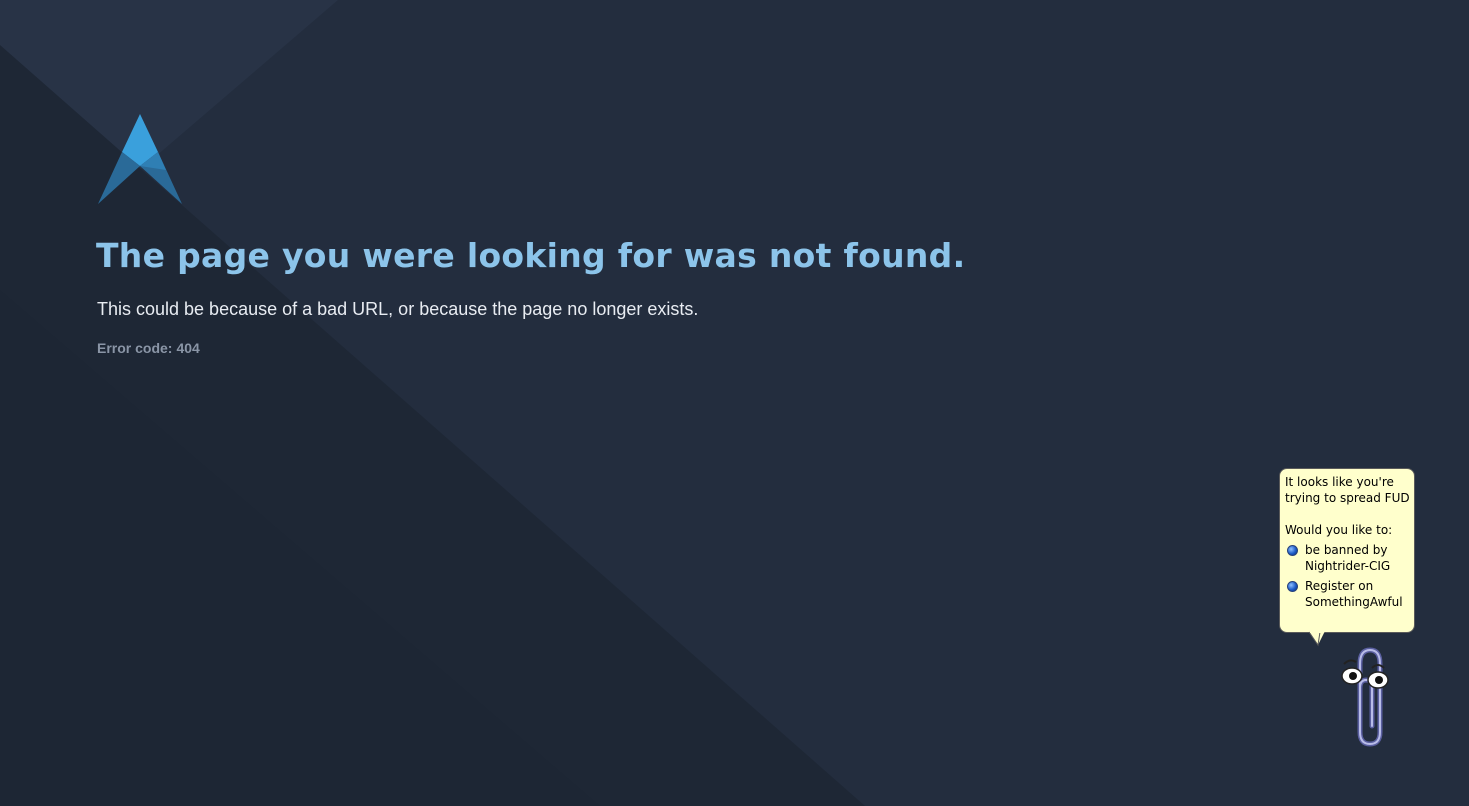 The height and width of the screenshot is (806, 1469). What do you see at coordinates (1354, 594) in the screenshot?
I see `clippy-option-label: Register on SomethingAwful` at bounding box center [1354, 594].